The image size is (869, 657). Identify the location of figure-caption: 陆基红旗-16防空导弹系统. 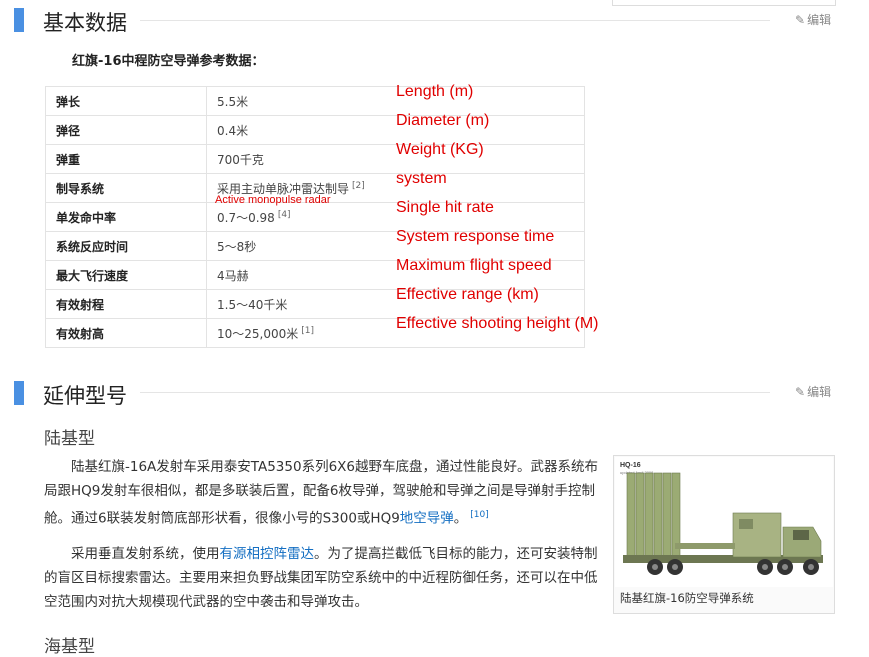
(687, 598).